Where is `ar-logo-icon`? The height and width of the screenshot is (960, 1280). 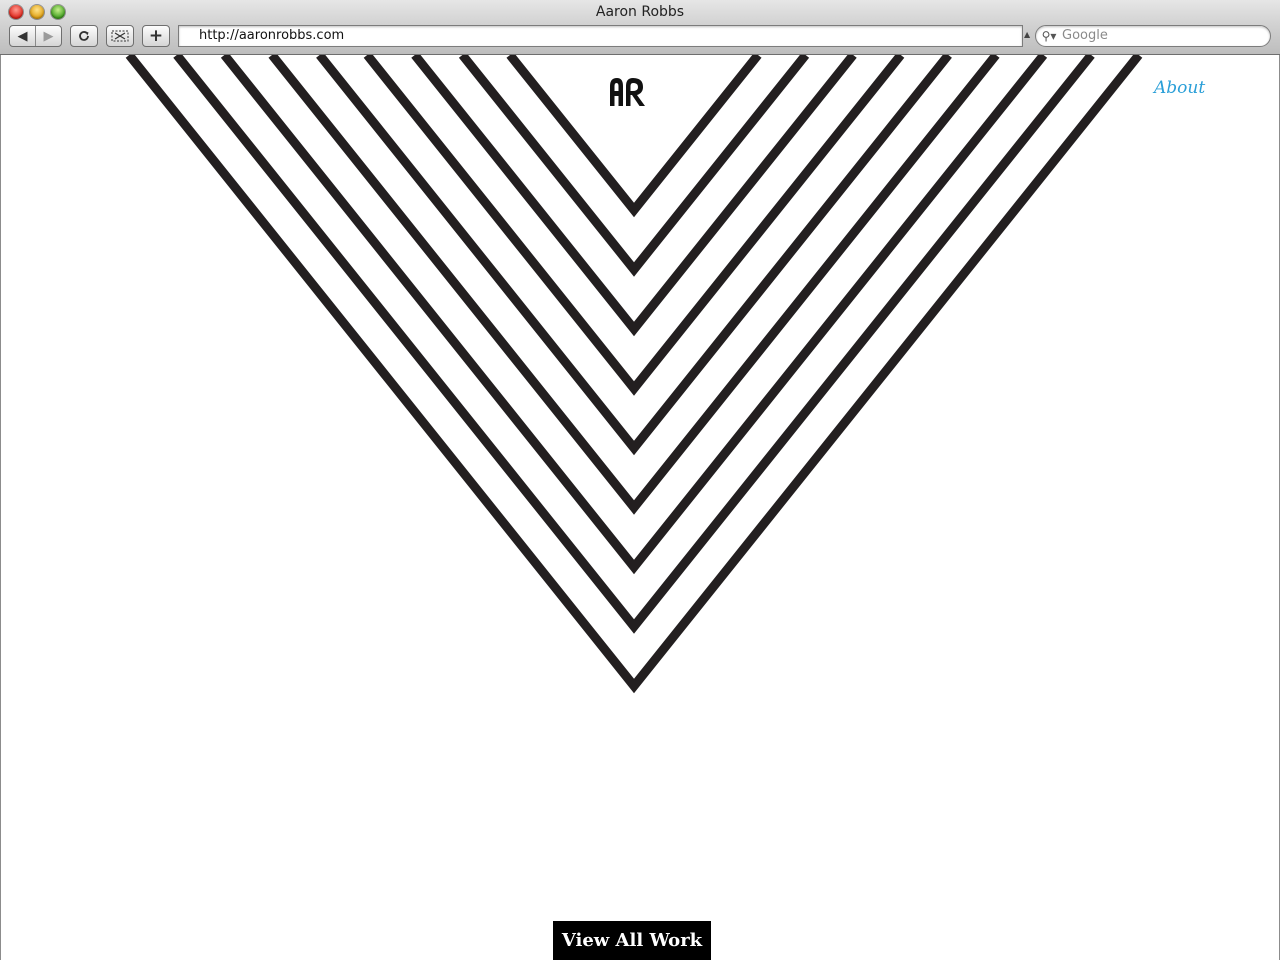 ar-logo-icon is located at coordinates (628, 92).